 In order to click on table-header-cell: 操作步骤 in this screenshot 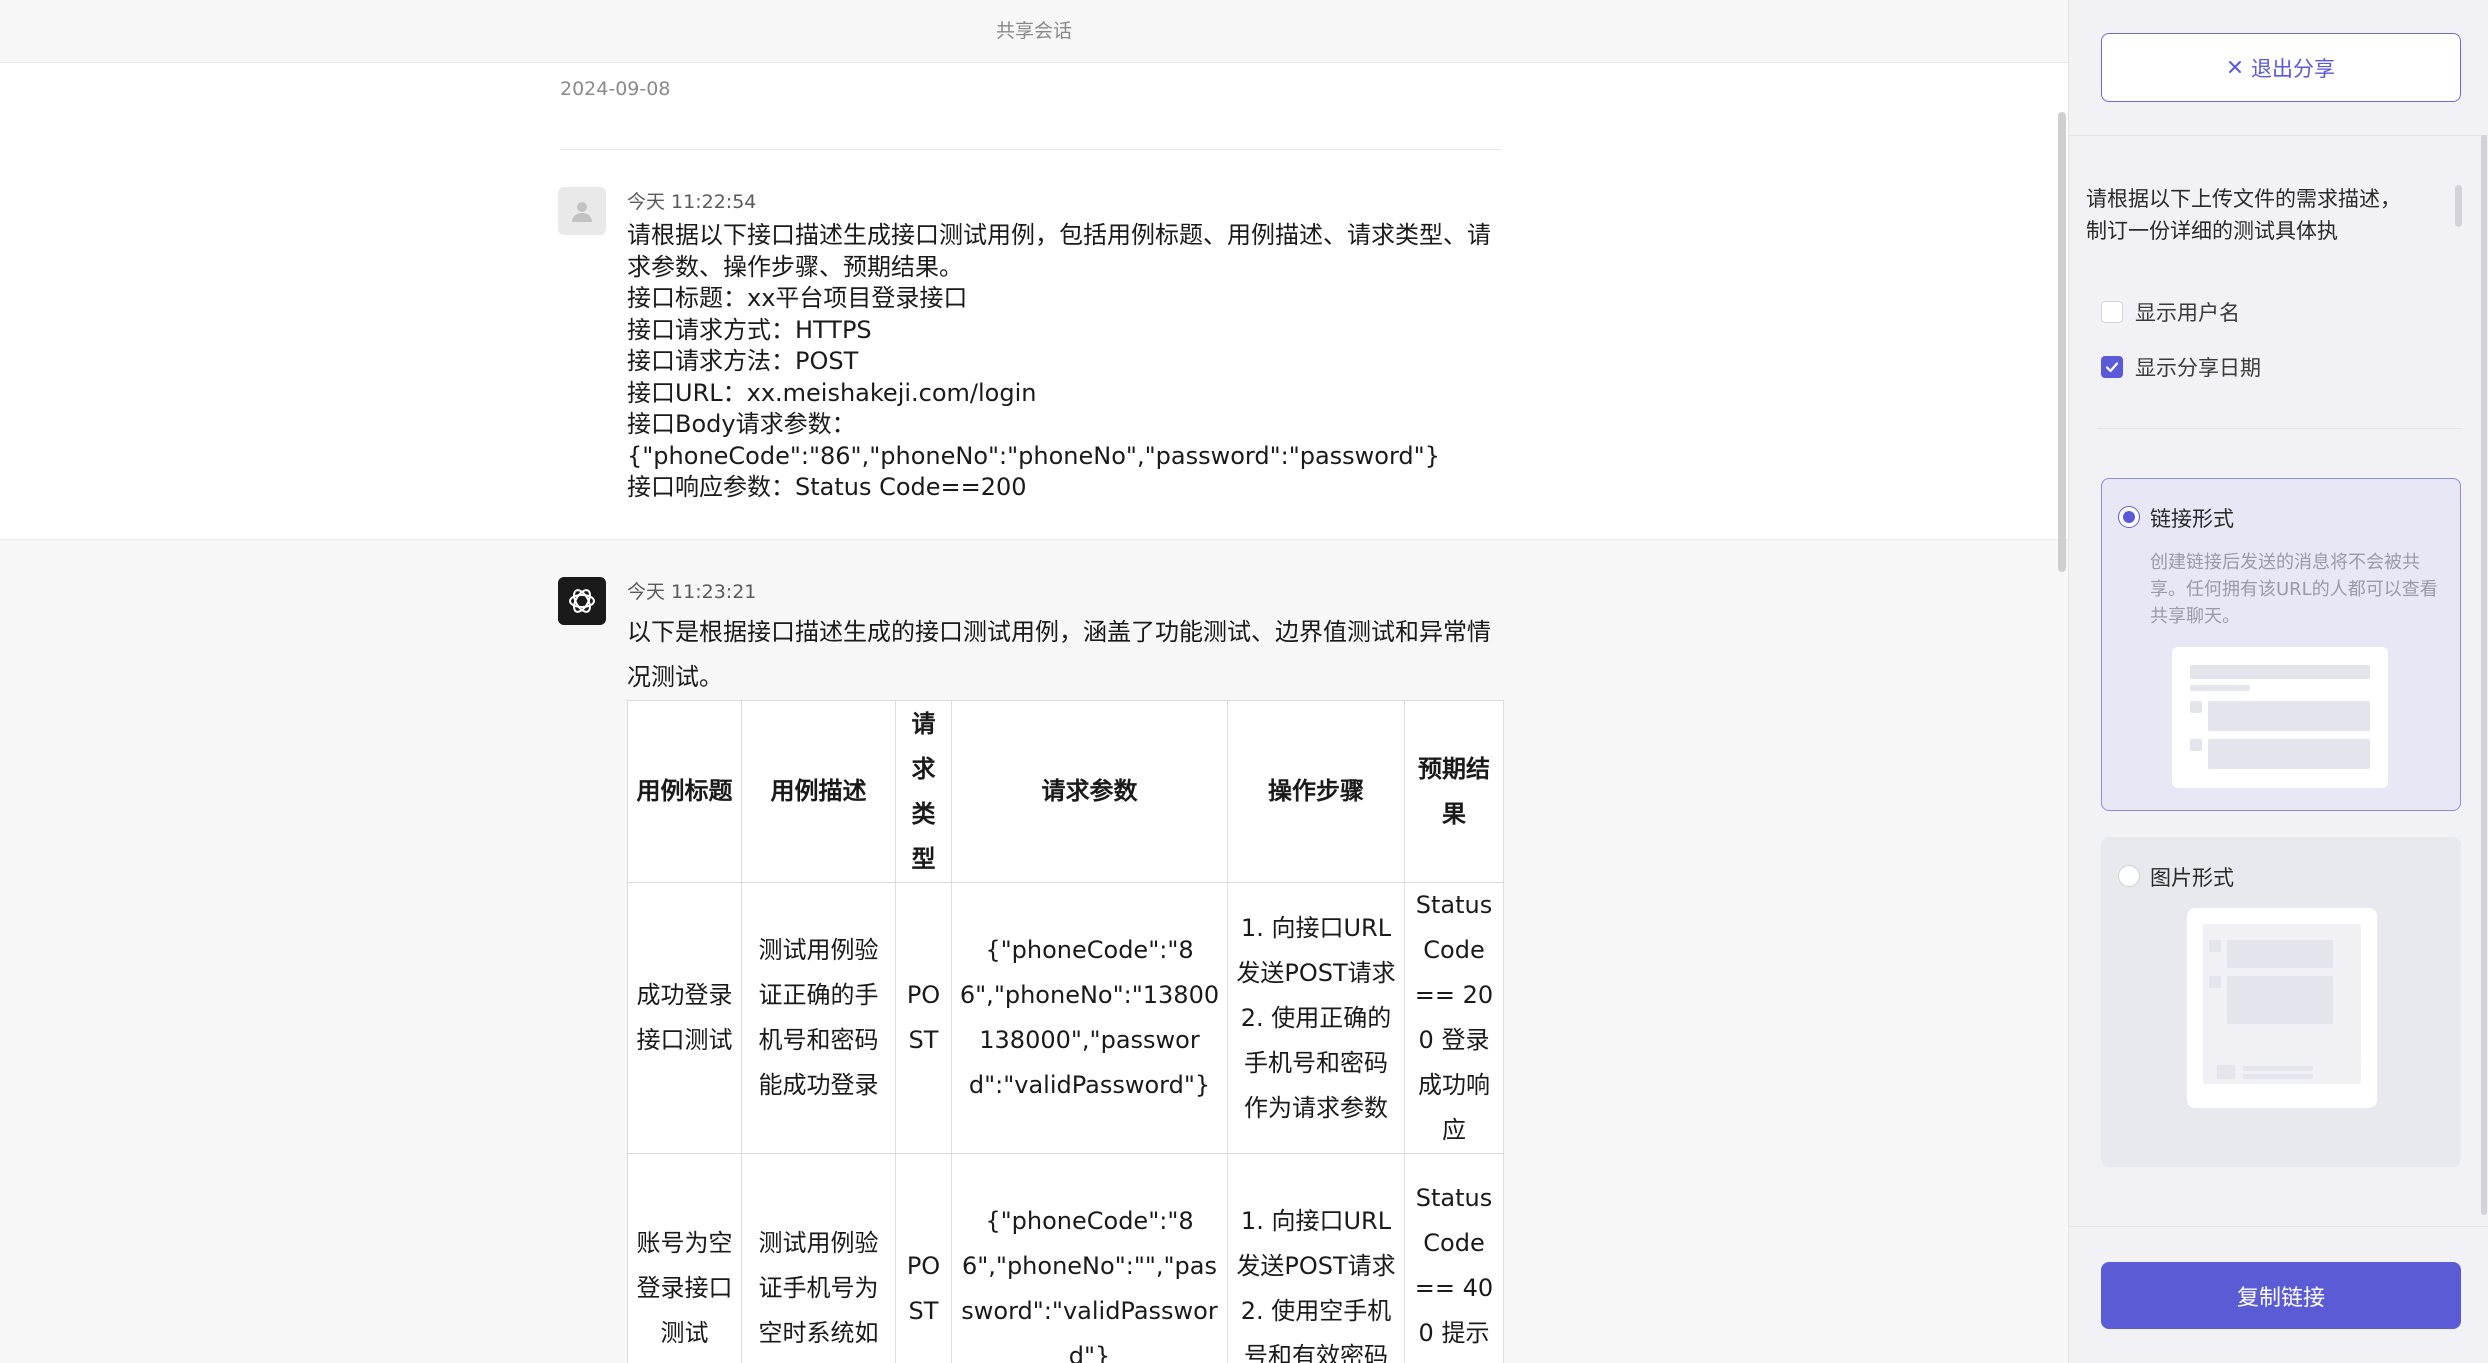, I will do `click(1316, 791)`.